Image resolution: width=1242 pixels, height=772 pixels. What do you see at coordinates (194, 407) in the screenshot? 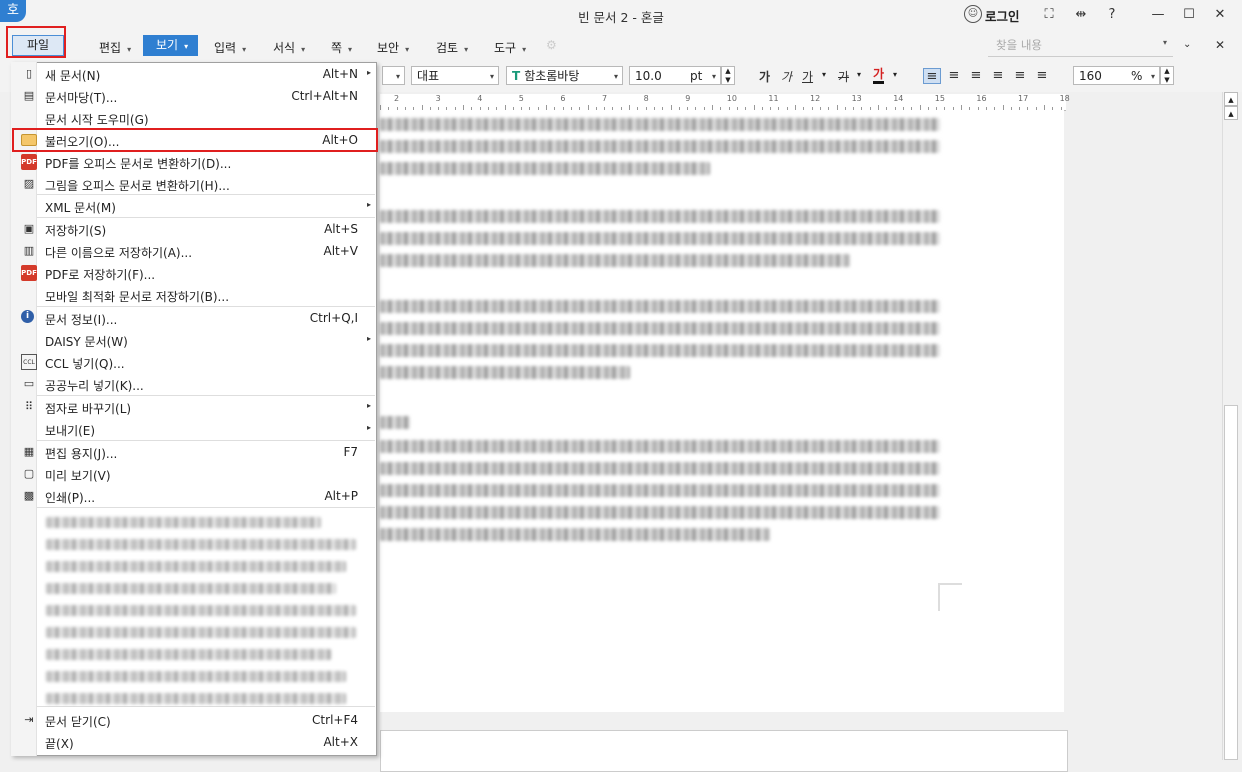
I see `file-menu-item-15: ⠿ 점자로 바꾸기(L) ▸` at bounding box center [194, 407].